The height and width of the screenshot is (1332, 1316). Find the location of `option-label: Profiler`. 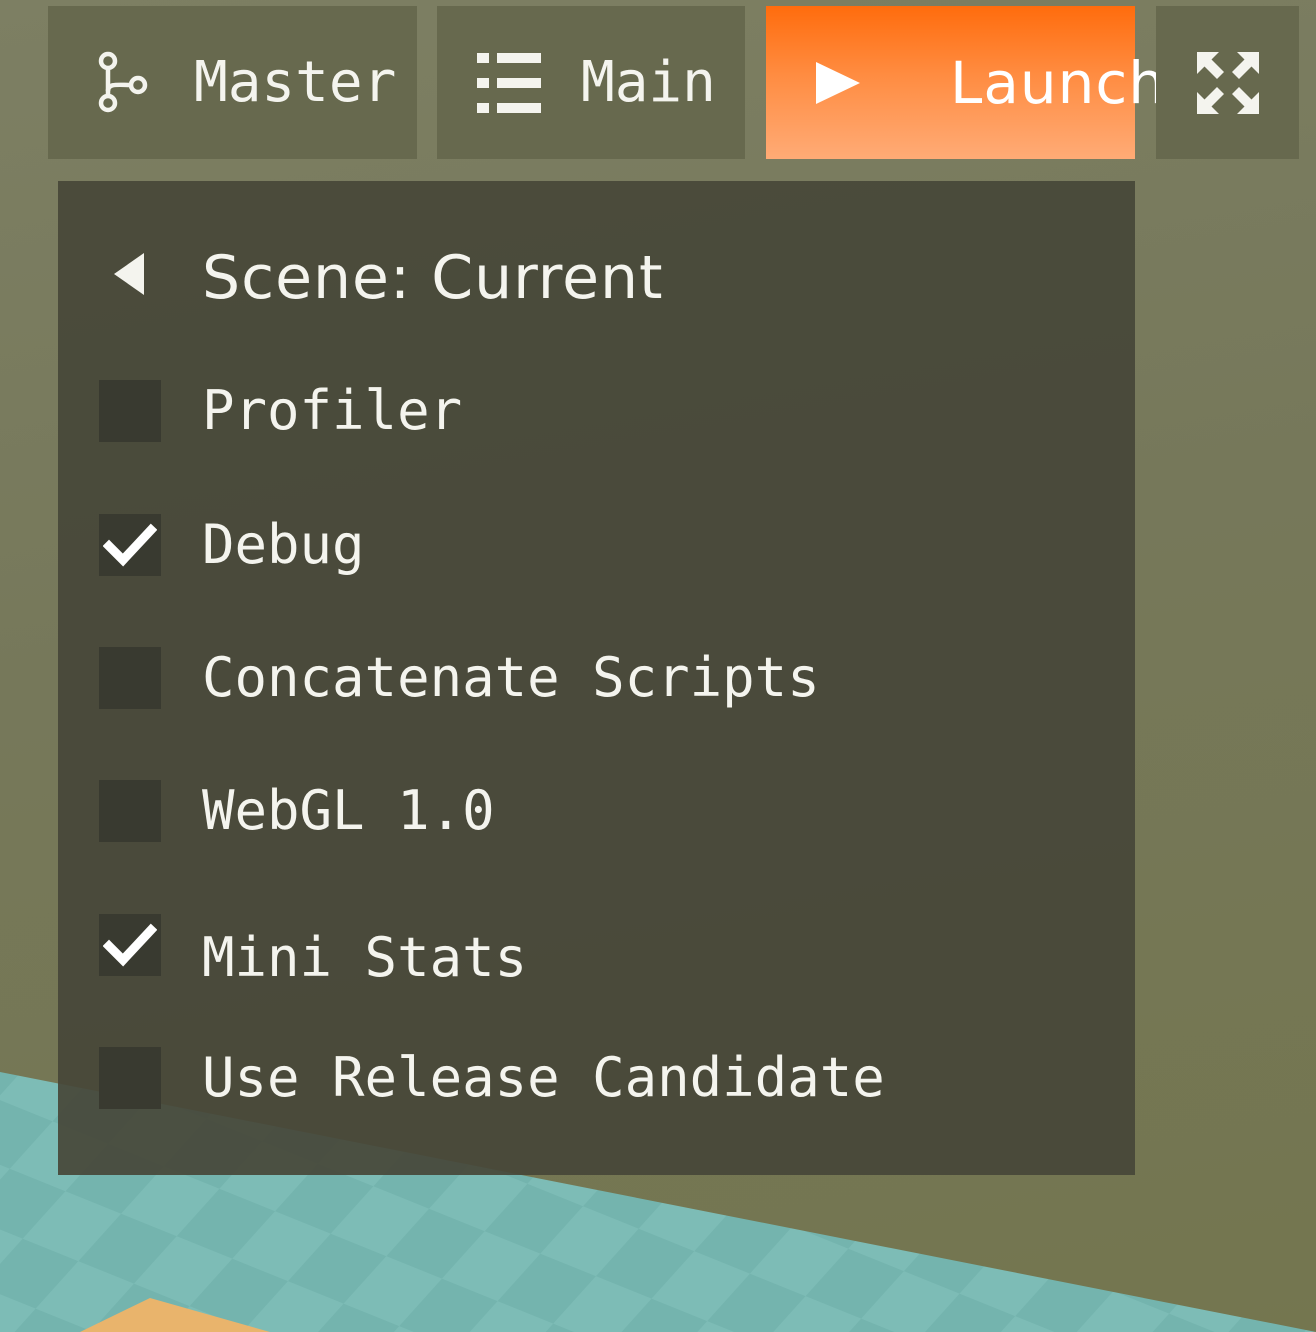

option-label: Profiler is located at coordinates (332, 410).